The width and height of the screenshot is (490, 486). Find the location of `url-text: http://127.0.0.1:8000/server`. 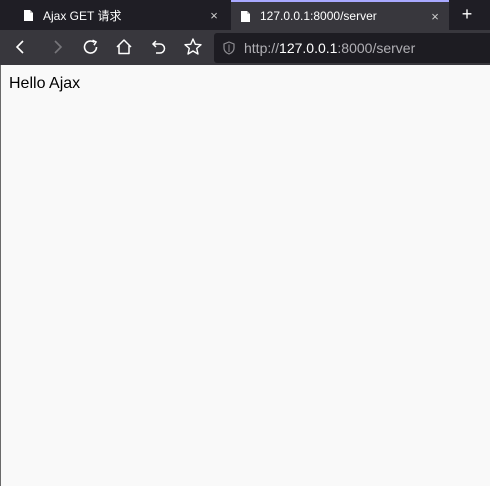

url-text: http://127.0.0.1:8000/server is located at coordinates (329, 48).